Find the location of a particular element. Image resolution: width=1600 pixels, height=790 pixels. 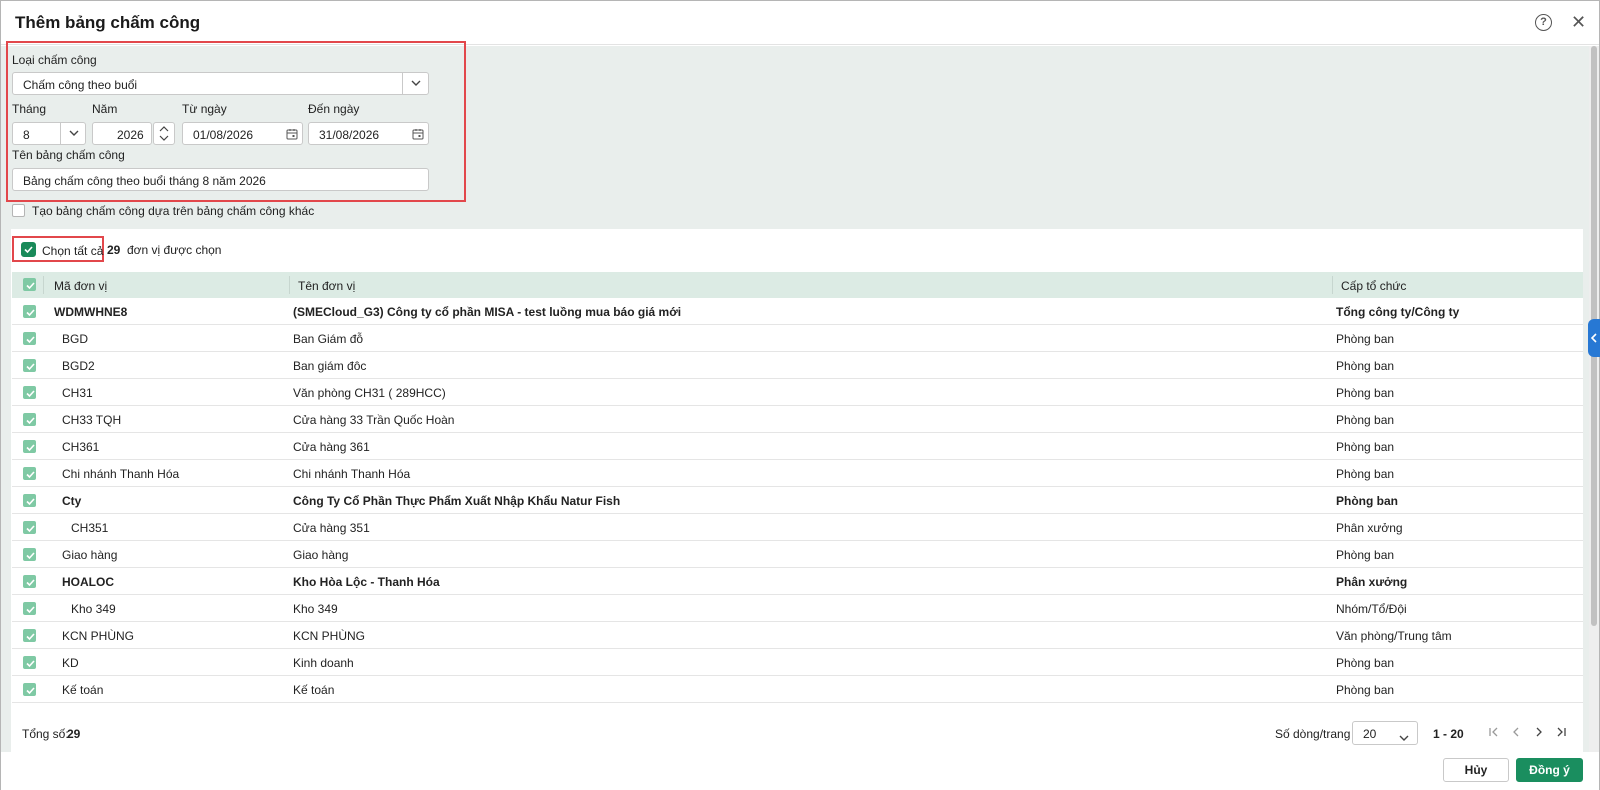

cell-code: BGD2 is located at coordinates (78, 366).